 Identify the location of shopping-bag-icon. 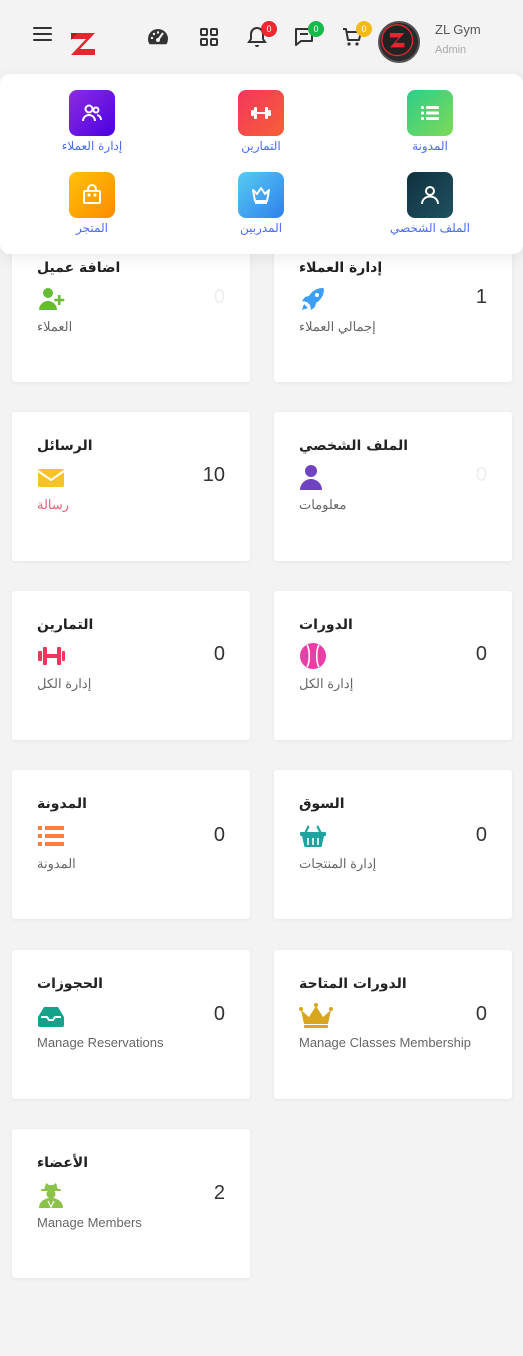
(92, 195).